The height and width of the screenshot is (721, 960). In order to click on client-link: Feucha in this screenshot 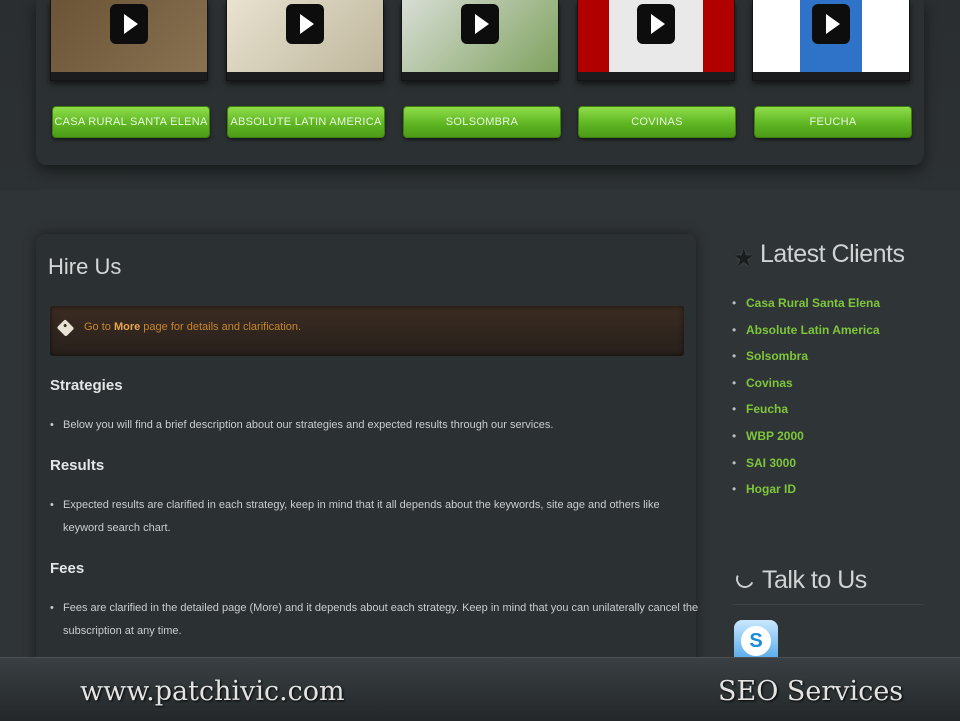, I will do `click(806, 411)`.